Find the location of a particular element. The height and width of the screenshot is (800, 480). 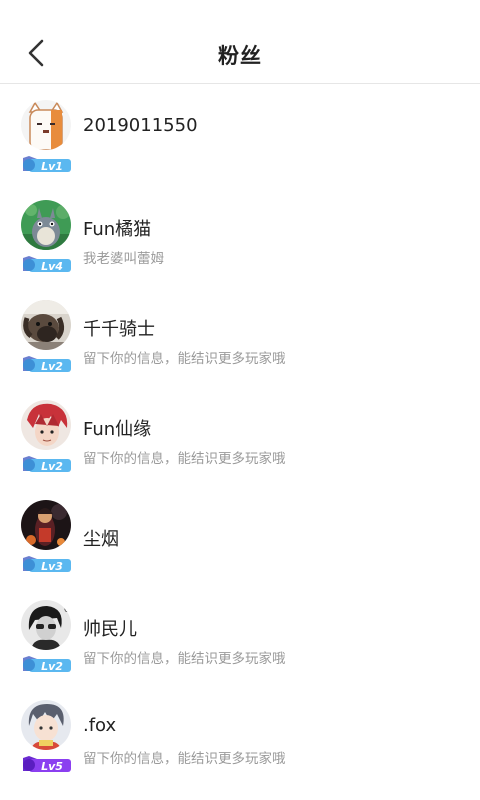

svg-text: C is located at coordinates (67, 609).